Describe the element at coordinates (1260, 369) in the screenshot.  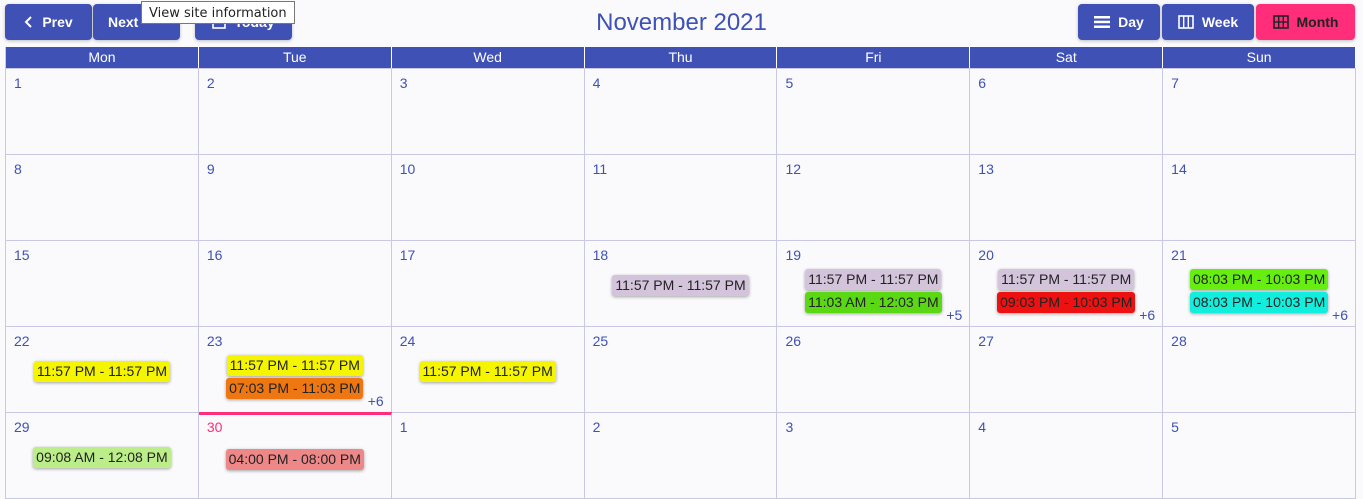
I see `day-cell: 28` at that location.